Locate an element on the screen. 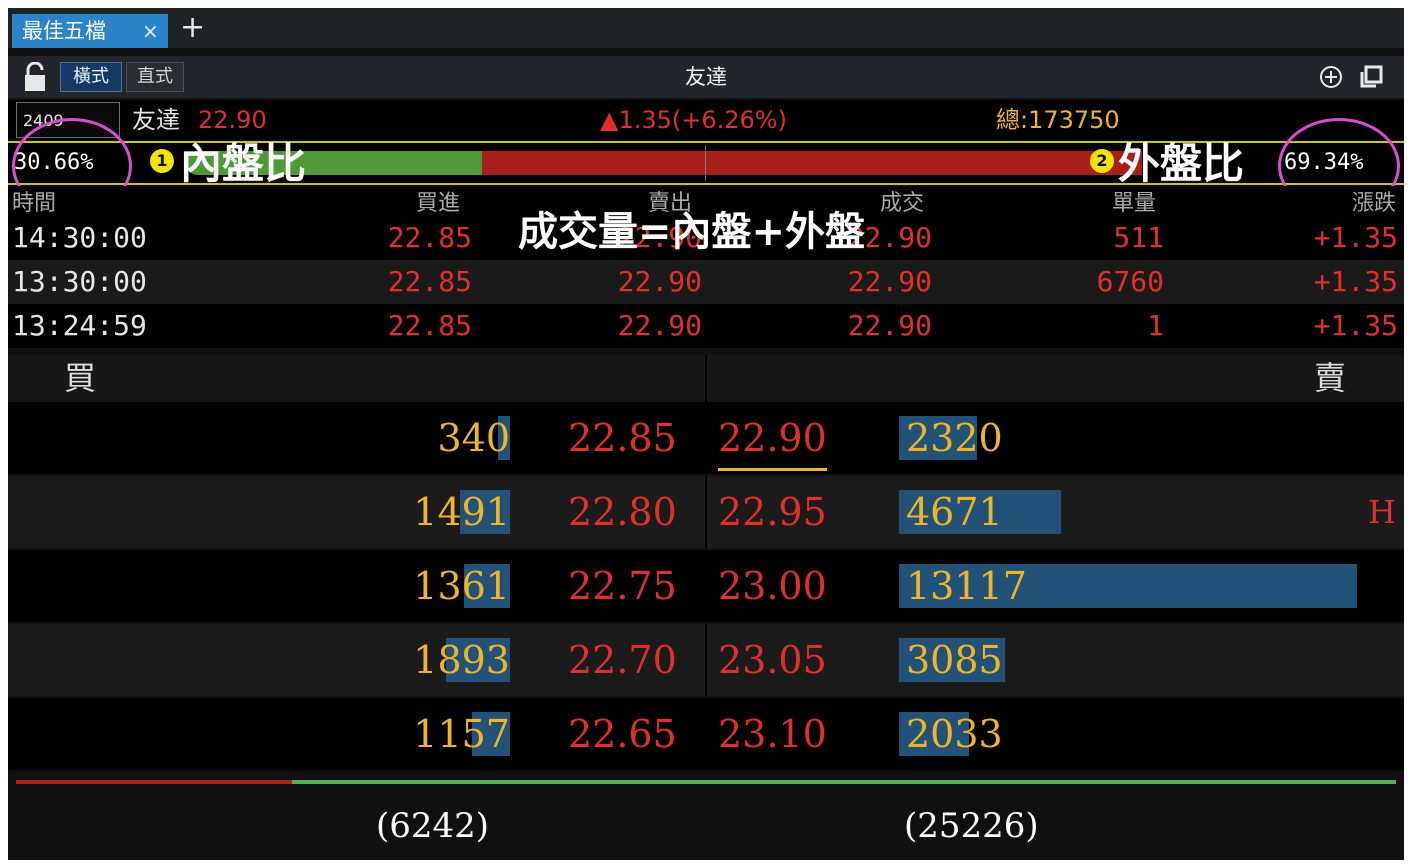  ratio-midline is located at coordinates (705, 163).